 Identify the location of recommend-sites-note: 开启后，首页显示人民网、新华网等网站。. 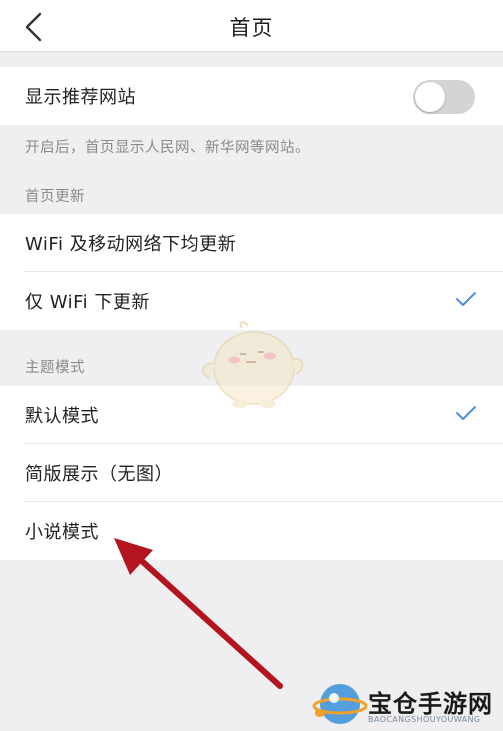
(167, 148).